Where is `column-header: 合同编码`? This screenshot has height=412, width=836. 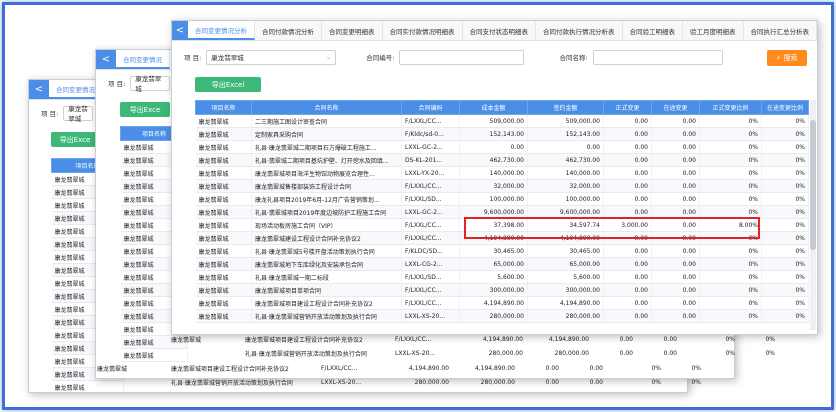 column-header: 合同编码 is located at coordinates (430, 107).